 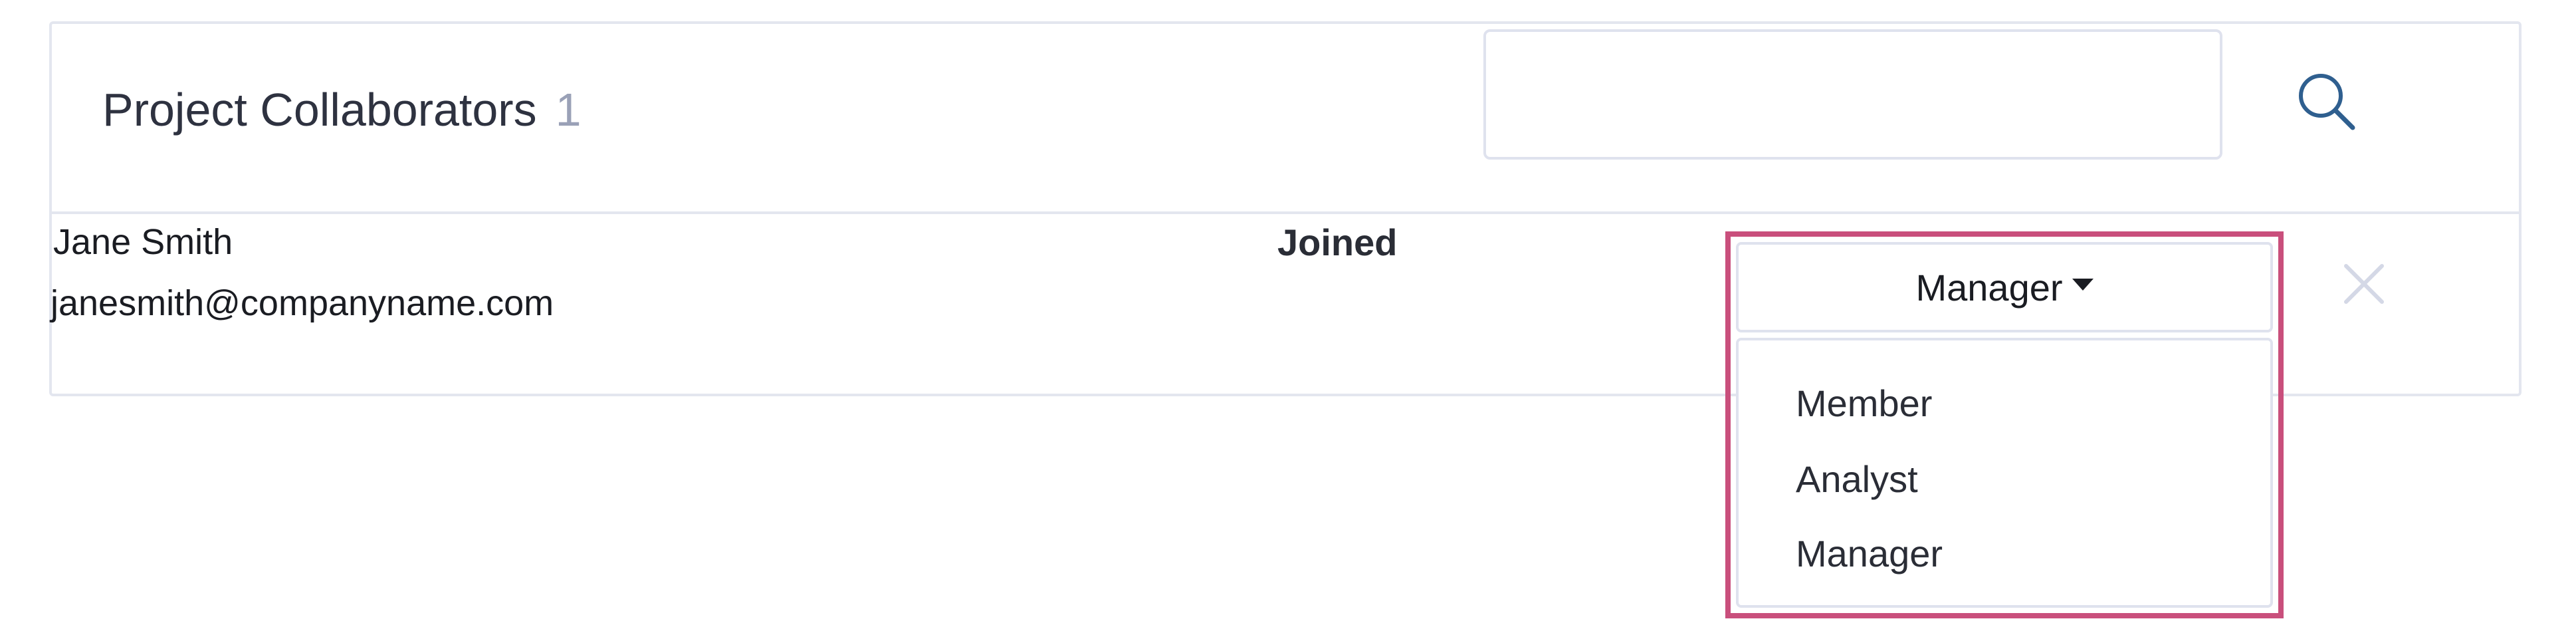 What do you see at coordinates (568, 110) in the screenshot?
I see `collaborator-count: 1` at bounding box center [568, 110].